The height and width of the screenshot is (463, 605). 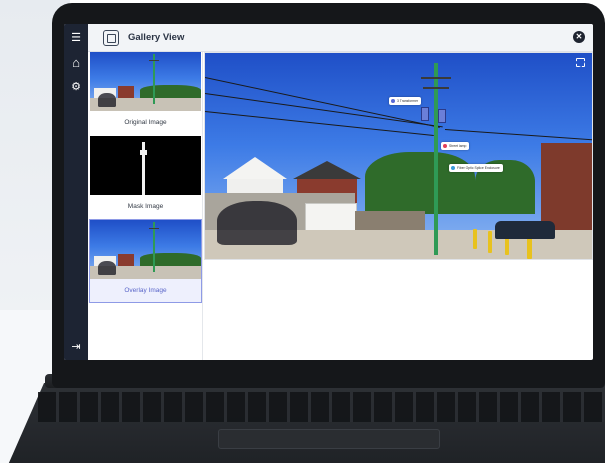 I want to click on home-icon: ⌂, so click(x=76, y=62).